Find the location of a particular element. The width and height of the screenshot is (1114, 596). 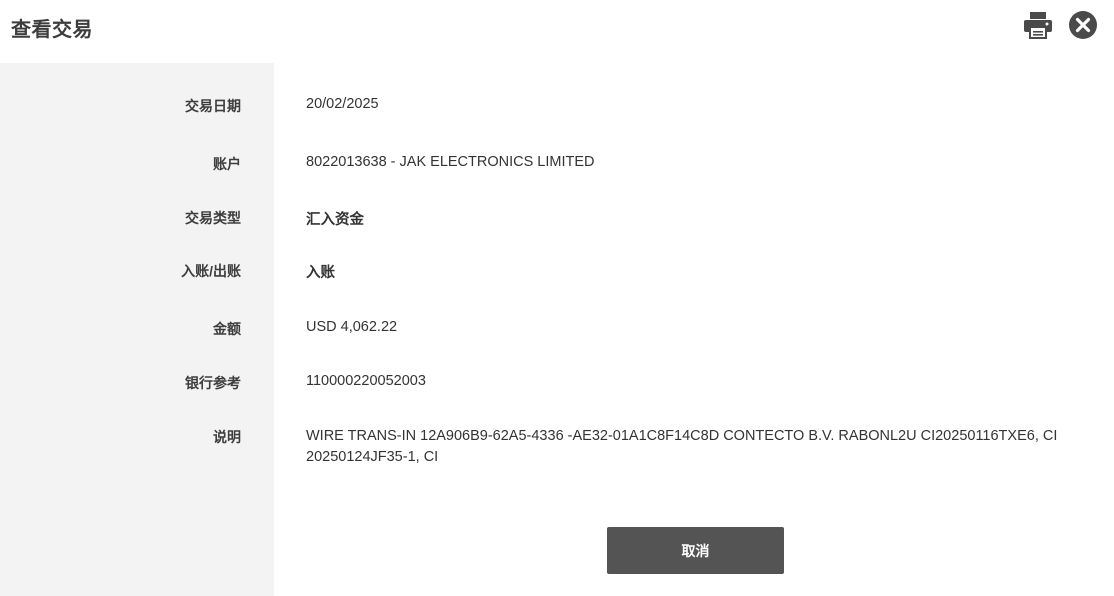

label-credit-debit: 入账/出账 is located at coordinates (211, 271).